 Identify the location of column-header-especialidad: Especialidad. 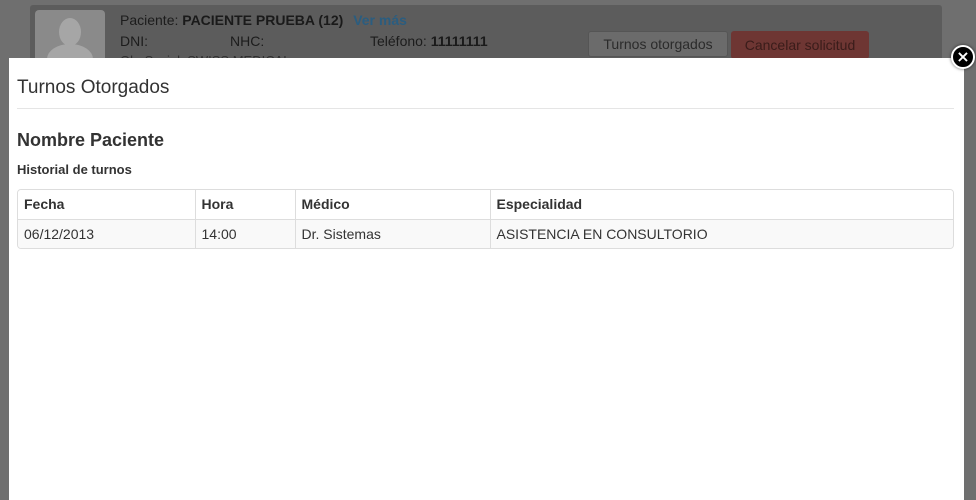
(721, 204).